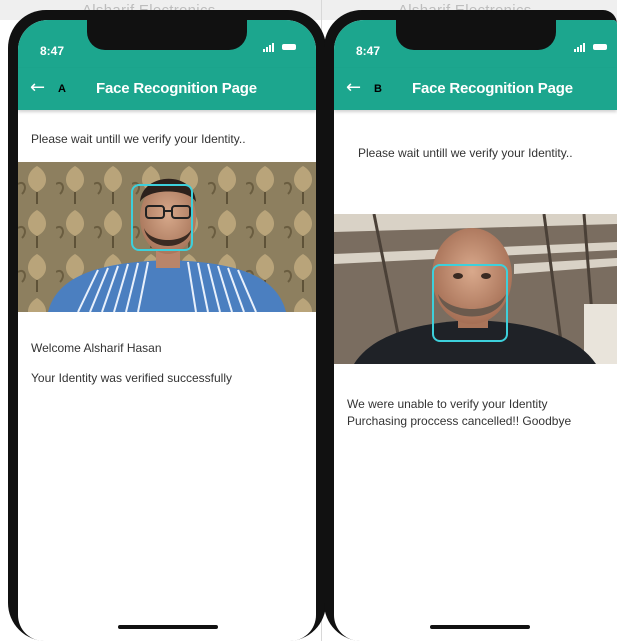 The image size is (617, 641). I want to click on verification-failed-message: We were unable to verify your Identity, so click(447, 404).